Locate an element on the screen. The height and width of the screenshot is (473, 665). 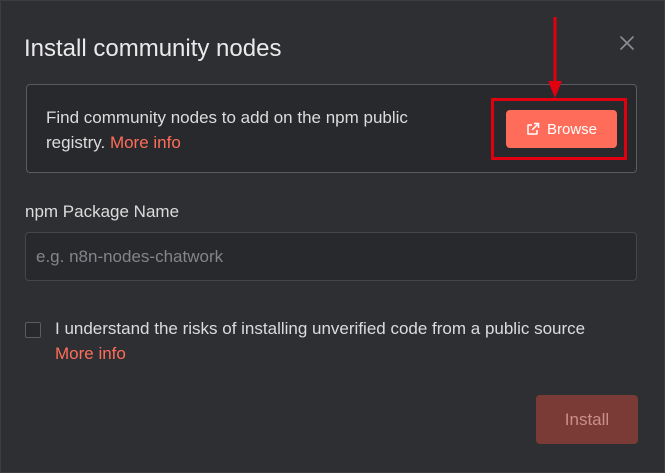
arrow-down-icon is located at coordinates (555, 58).